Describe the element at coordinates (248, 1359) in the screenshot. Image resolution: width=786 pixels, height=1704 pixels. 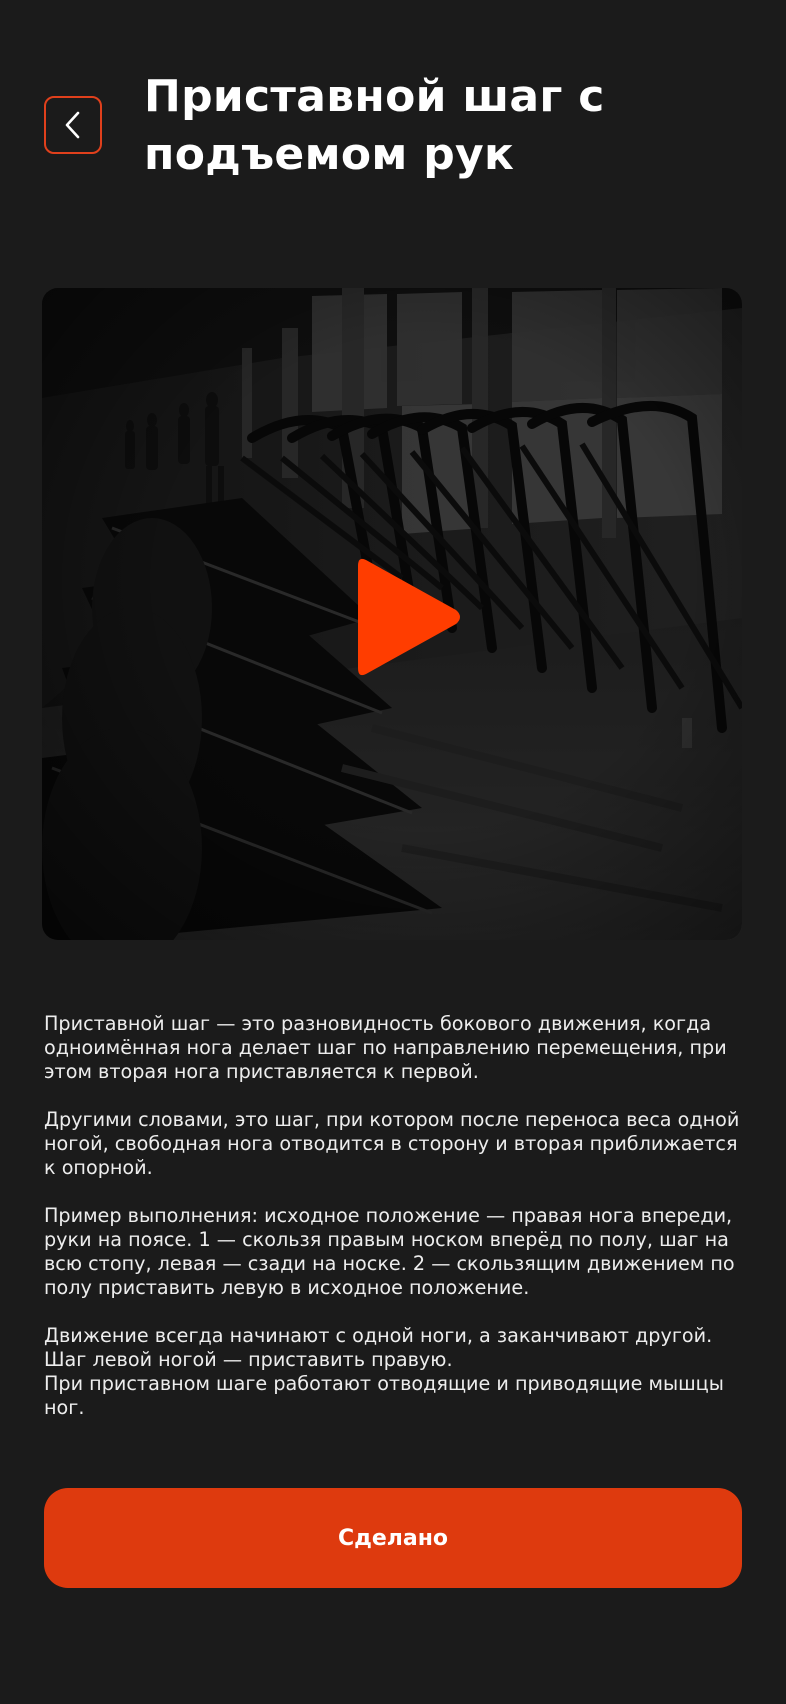
I see `description-line: Шаг левой ногой — приставить правую.` at that location.